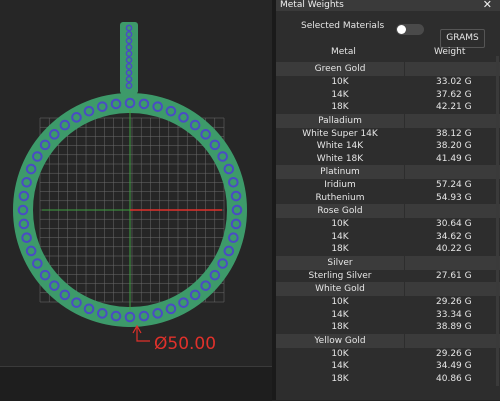 The height and width of the screenshot is (401, 500). I want to click on scrollbar, so click(497, 221).